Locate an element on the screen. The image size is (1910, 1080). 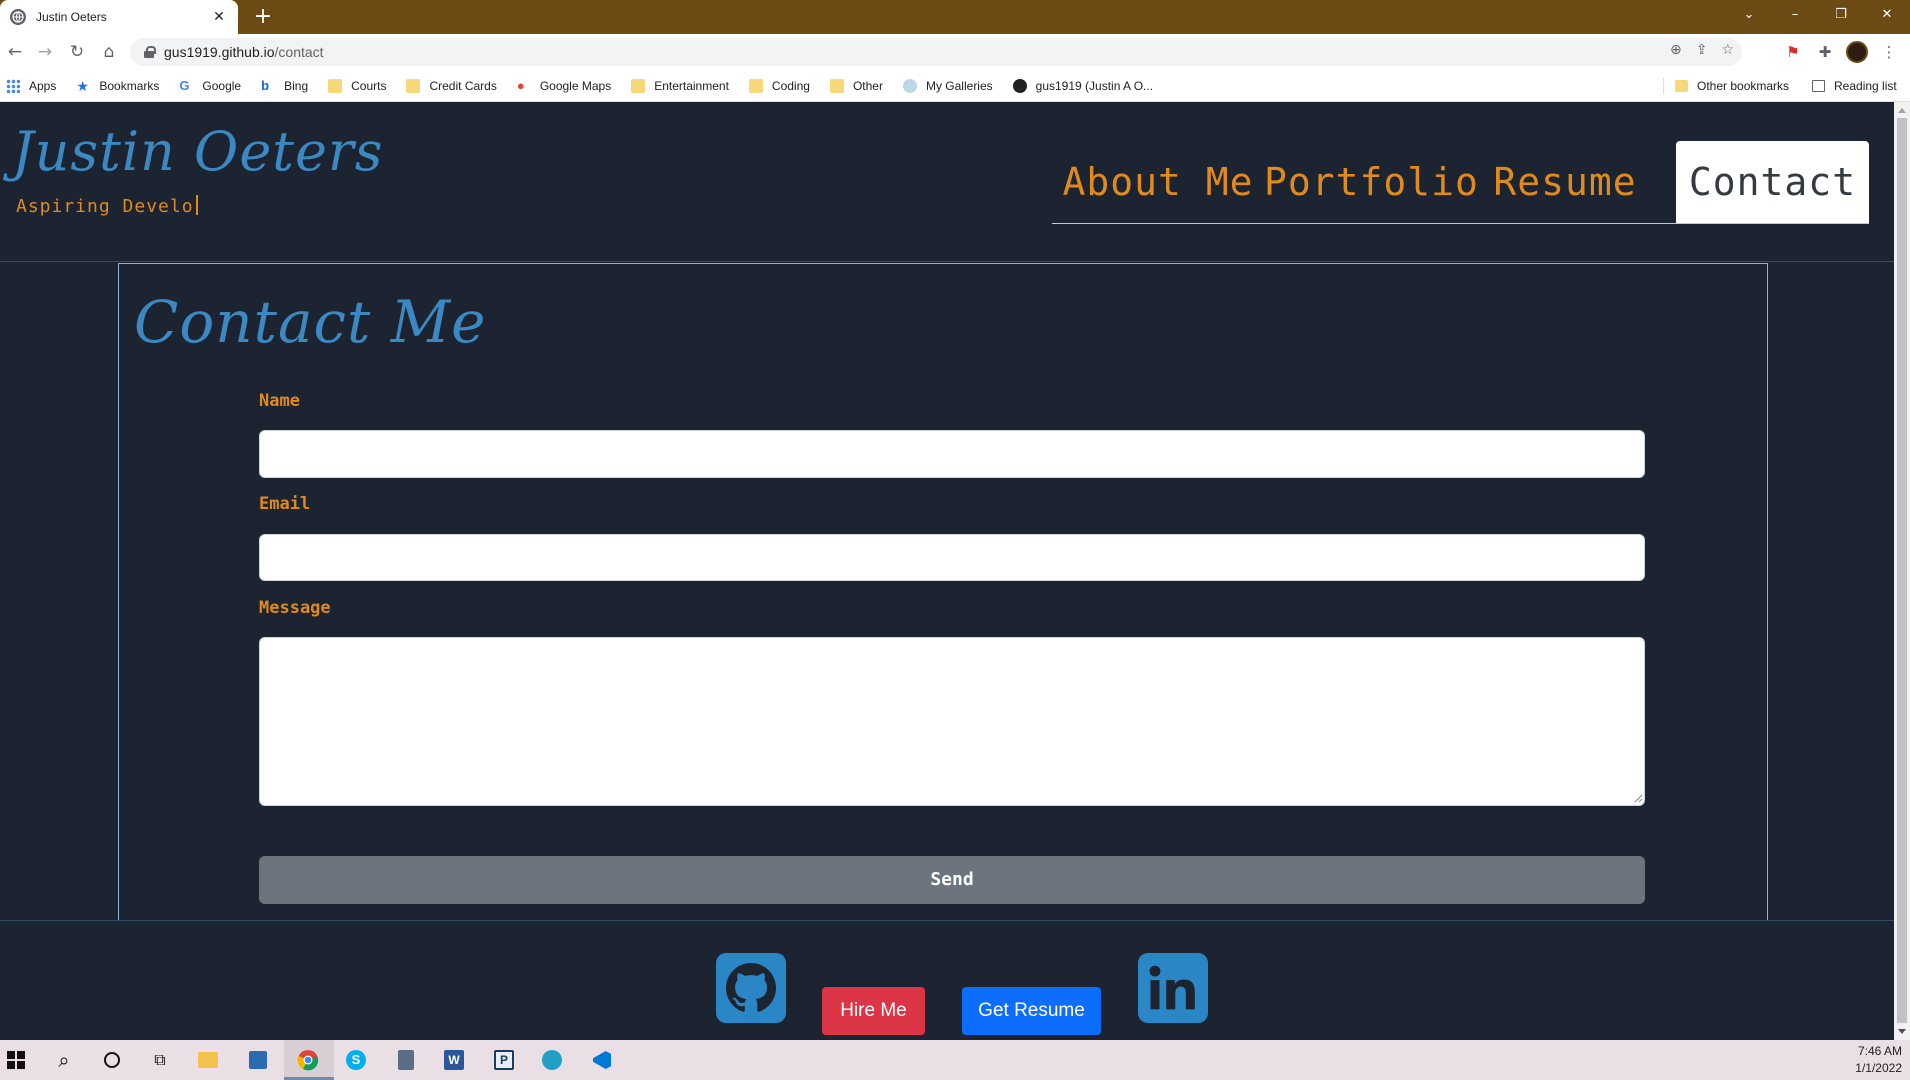
name-label: Name is located at coordinates (279, 401).